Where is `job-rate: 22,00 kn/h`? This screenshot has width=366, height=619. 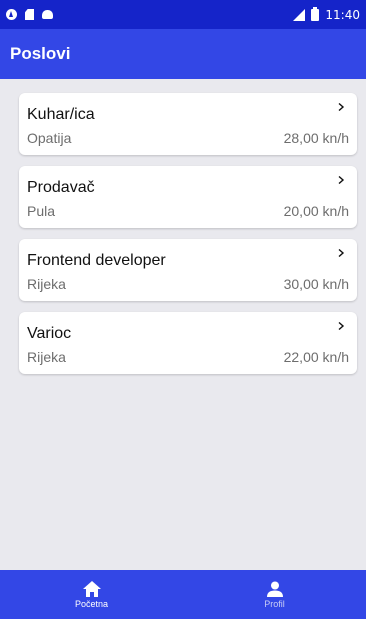
job-rate: 22,00 kn/h is located at coordinates (316, 357).